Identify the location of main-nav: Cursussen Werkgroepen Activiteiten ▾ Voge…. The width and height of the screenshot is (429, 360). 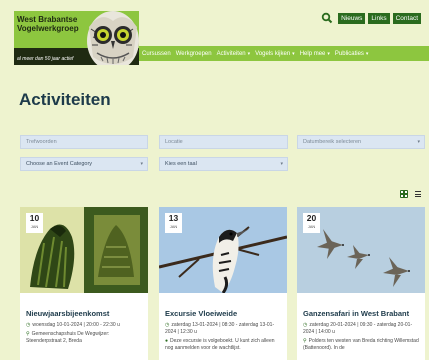
(284, 53).